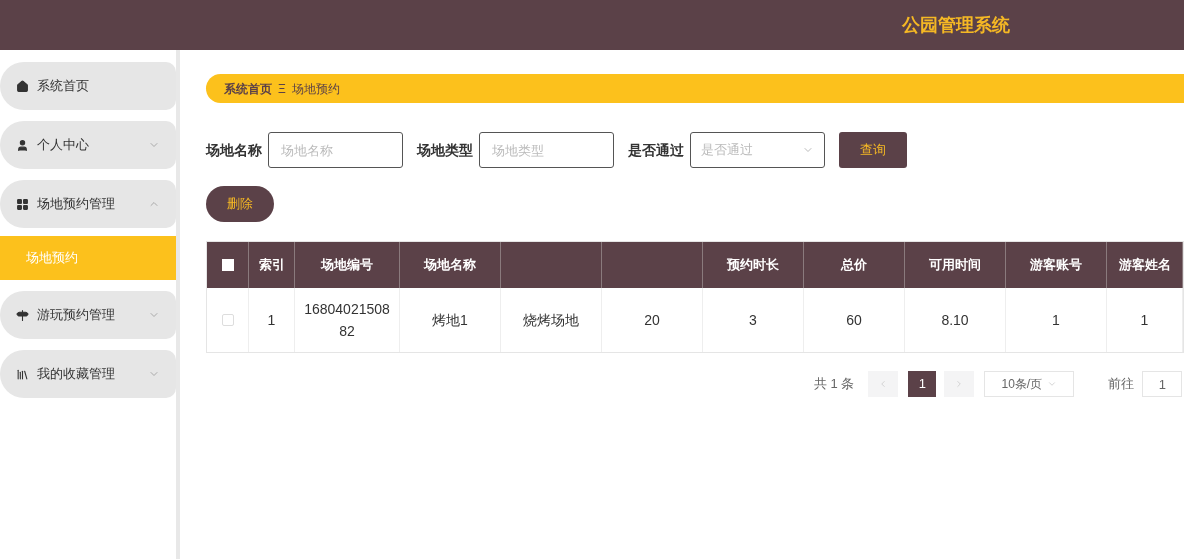 This screenshot has height=559, width=1184. I want to click on column-header: 游客姓名, so click(1144, 265).